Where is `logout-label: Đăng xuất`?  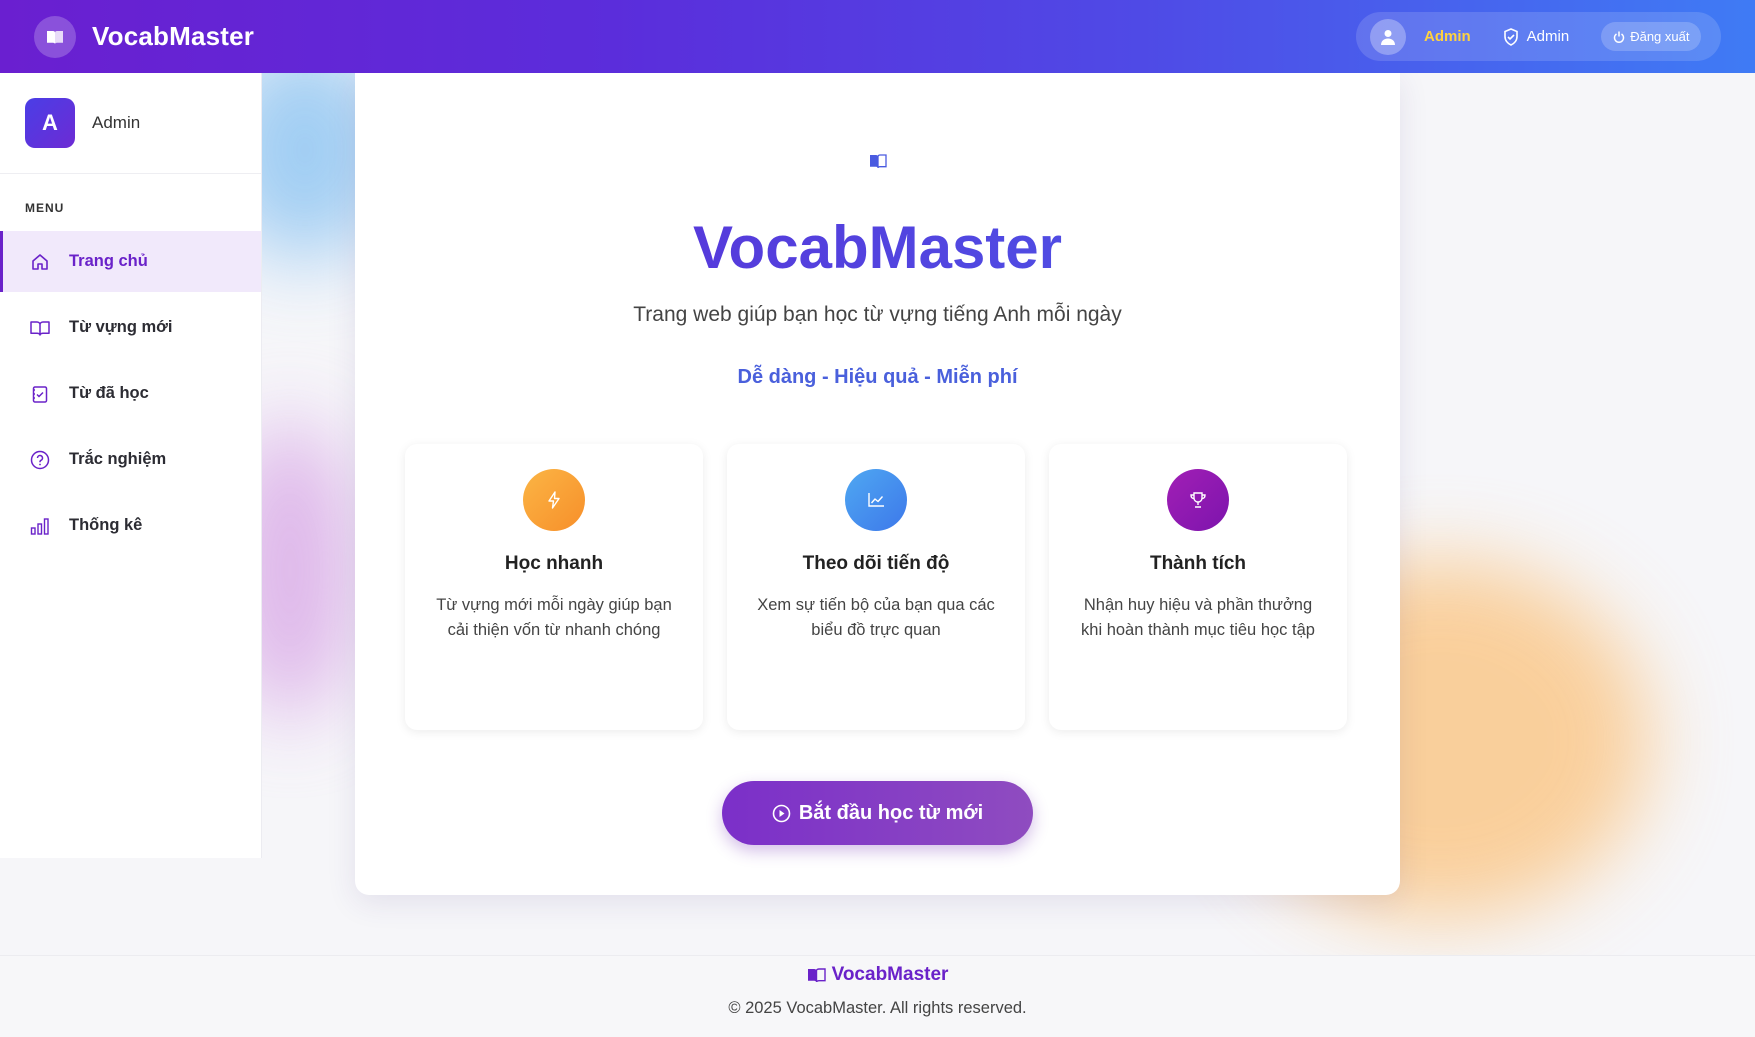
logout-label: Đăng xuất is located at coordinates (1660, 36).